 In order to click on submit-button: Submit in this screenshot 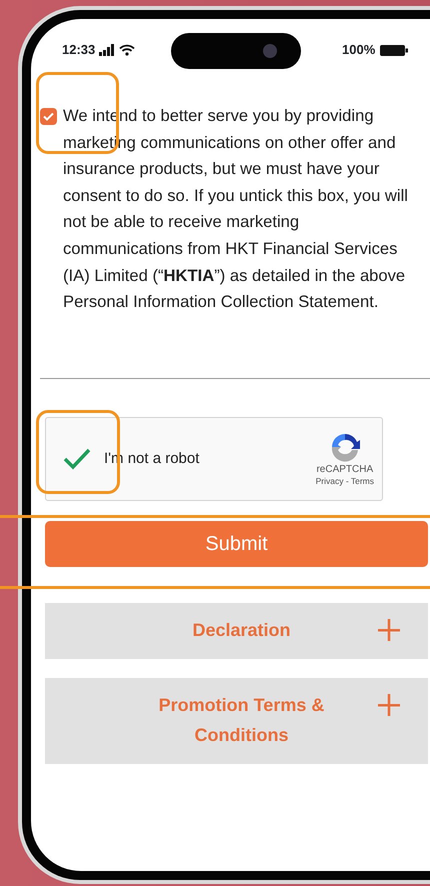, I will do `click(236, 543)`.